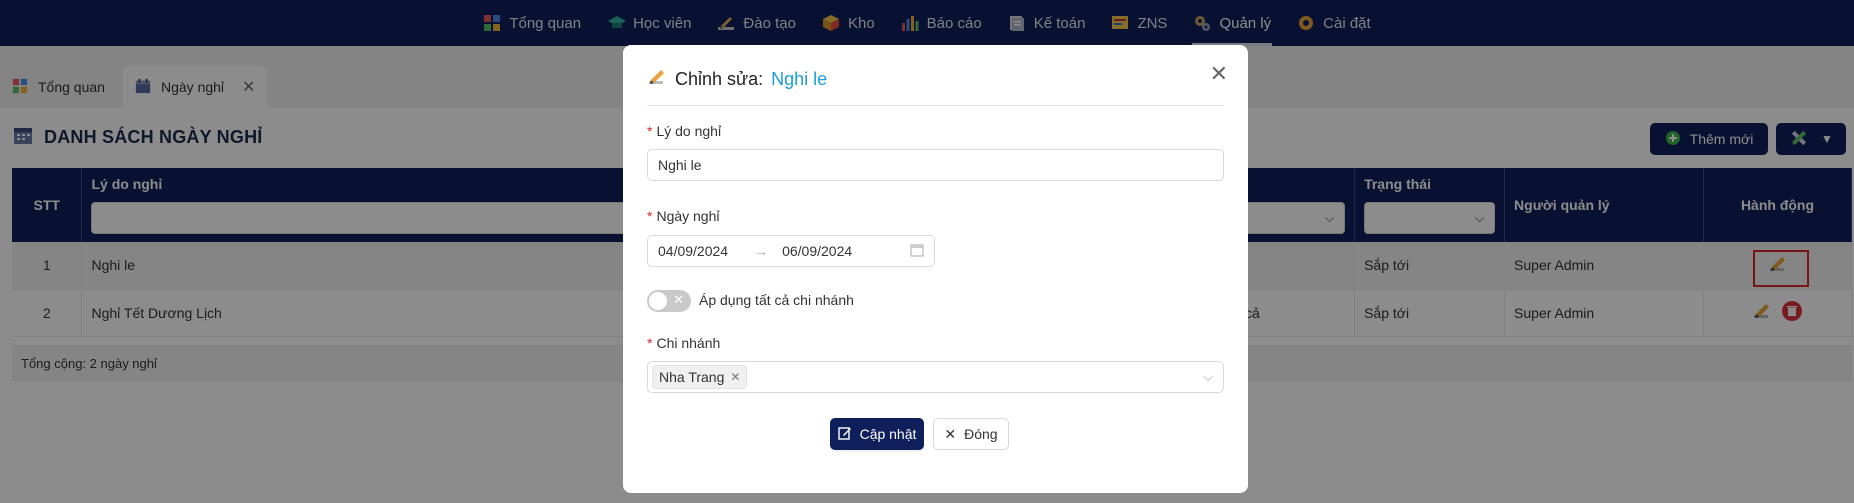  Describe the element at coordinates (935, 377) in the screenshot. I see `branch-select: Nha Trang ✕ ⌵` at that location.